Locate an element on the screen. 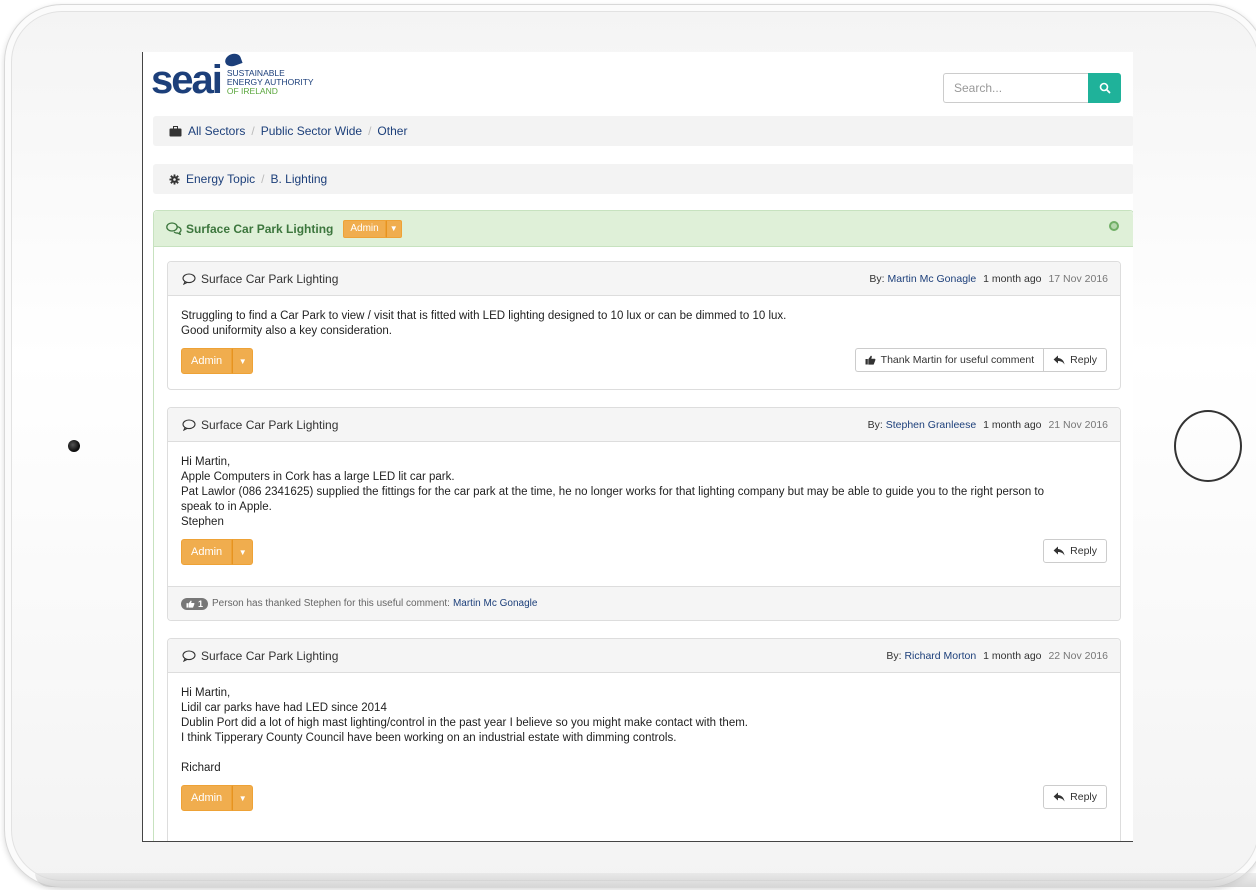 The height and width of the screenshot is (890, 1256). post-line: Stephen is located at coordinates (202, 522).